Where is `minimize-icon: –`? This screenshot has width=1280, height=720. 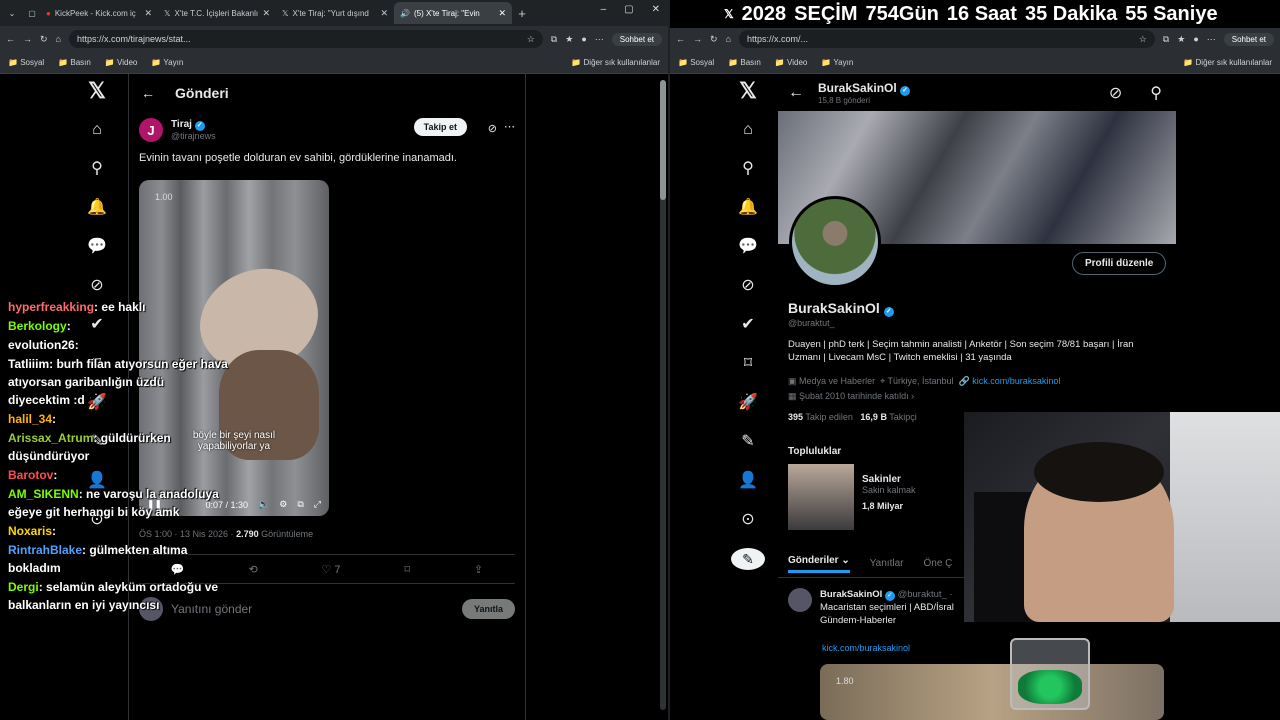
minimize-icon: – is located at coordinates (604, 9).